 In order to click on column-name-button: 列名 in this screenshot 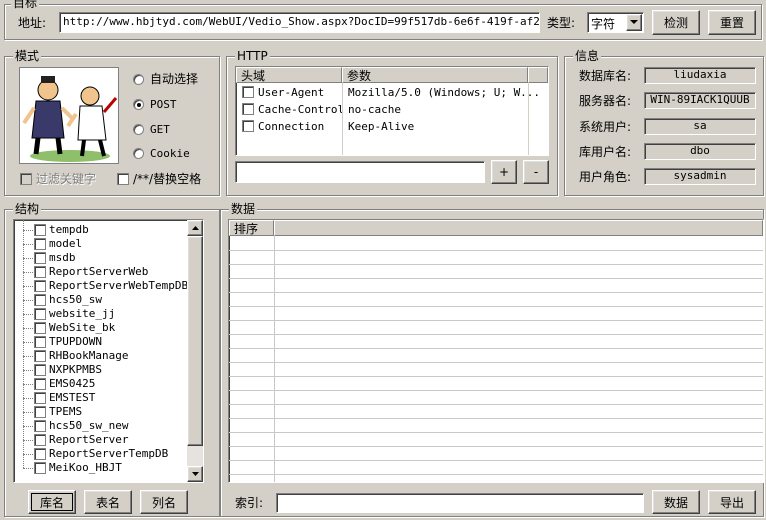, I will do `click(164, 502)`.